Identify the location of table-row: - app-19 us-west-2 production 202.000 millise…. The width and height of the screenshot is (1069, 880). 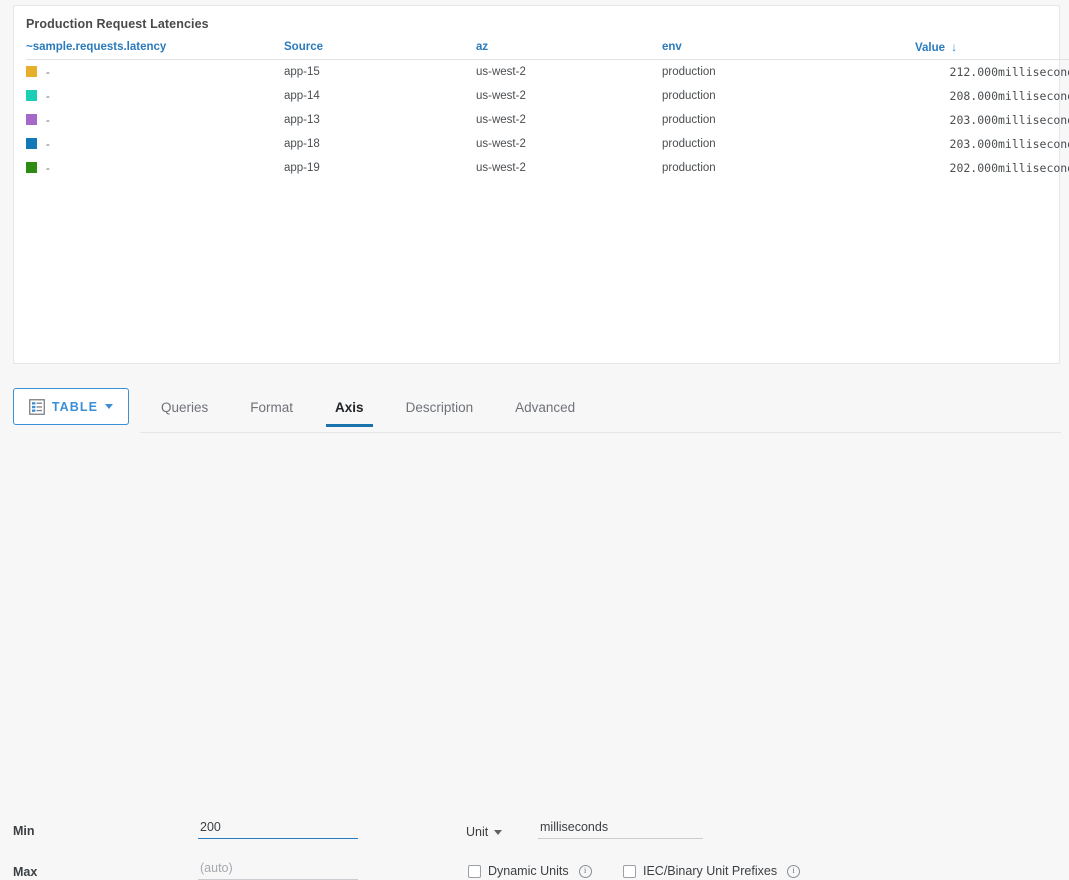
(547, 168).